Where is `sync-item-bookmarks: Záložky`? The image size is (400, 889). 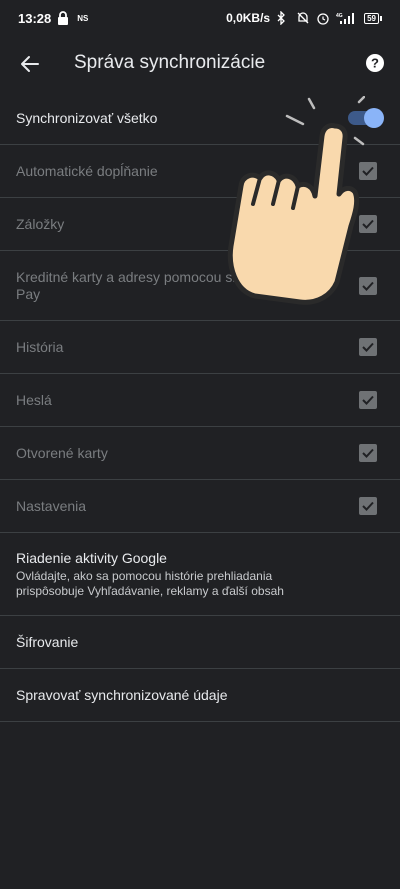 sync-item-bookmarks: Záložky is located at coordinates (200, 224).